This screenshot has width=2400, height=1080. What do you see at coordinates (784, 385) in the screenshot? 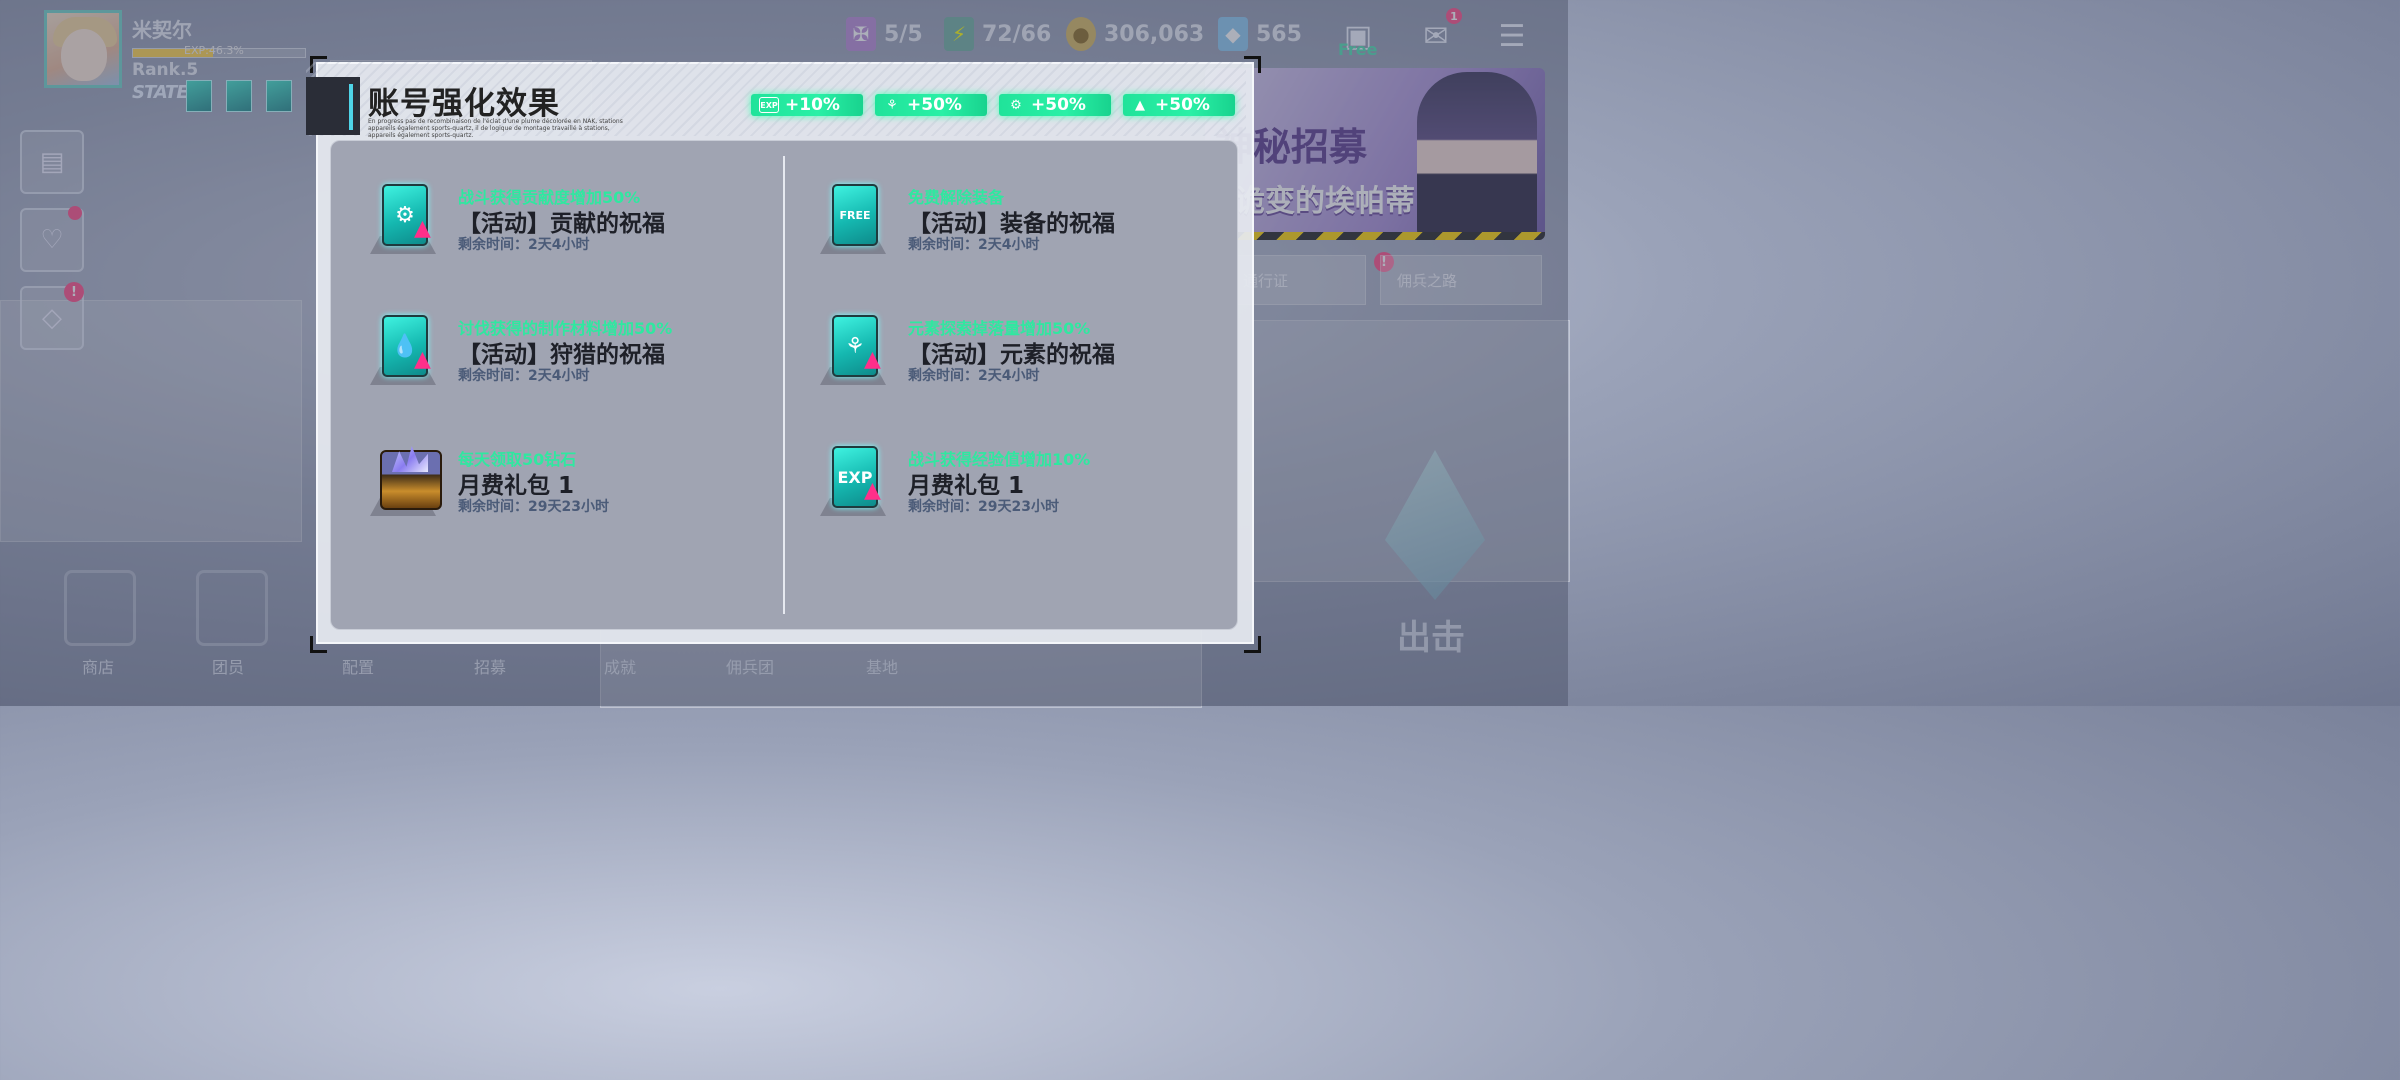
I see `panel-divider` at bounding box center [784, 385].